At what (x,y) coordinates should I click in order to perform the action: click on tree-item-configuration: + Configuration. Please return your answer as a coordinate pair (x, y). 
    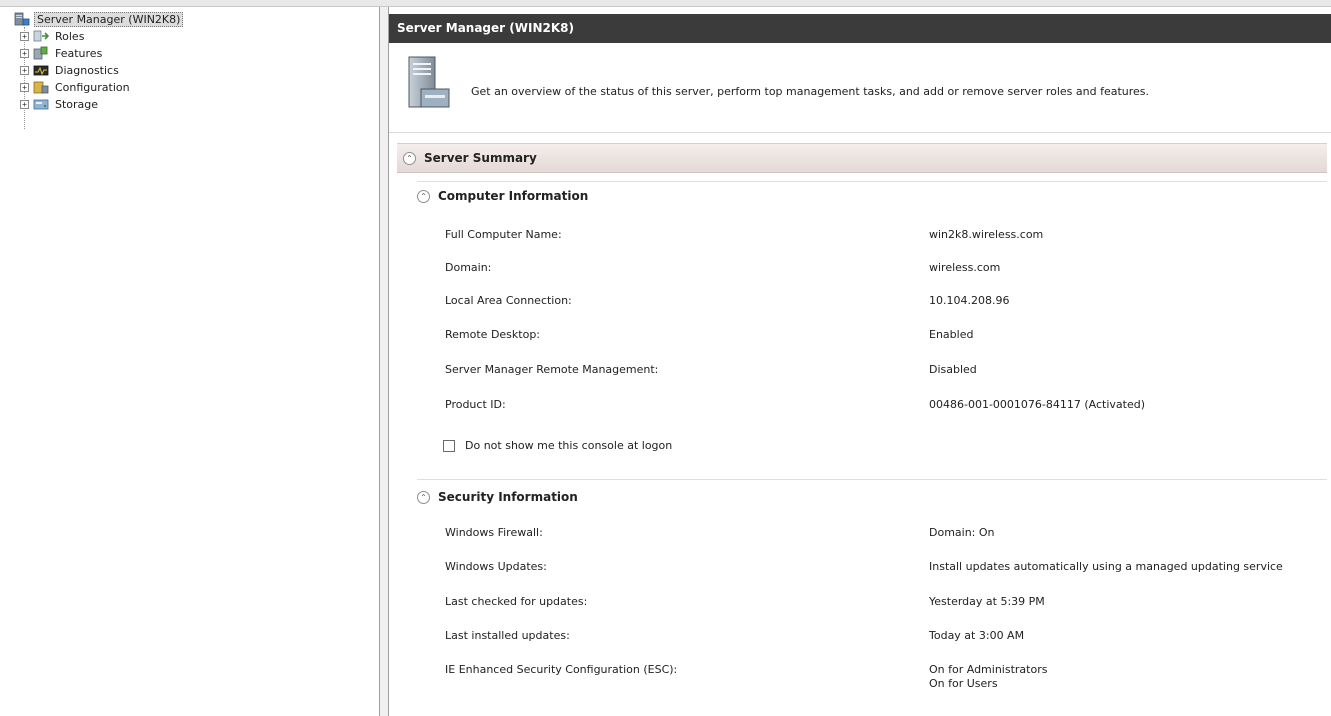
    Looking at the image, I should click on (76, 87).